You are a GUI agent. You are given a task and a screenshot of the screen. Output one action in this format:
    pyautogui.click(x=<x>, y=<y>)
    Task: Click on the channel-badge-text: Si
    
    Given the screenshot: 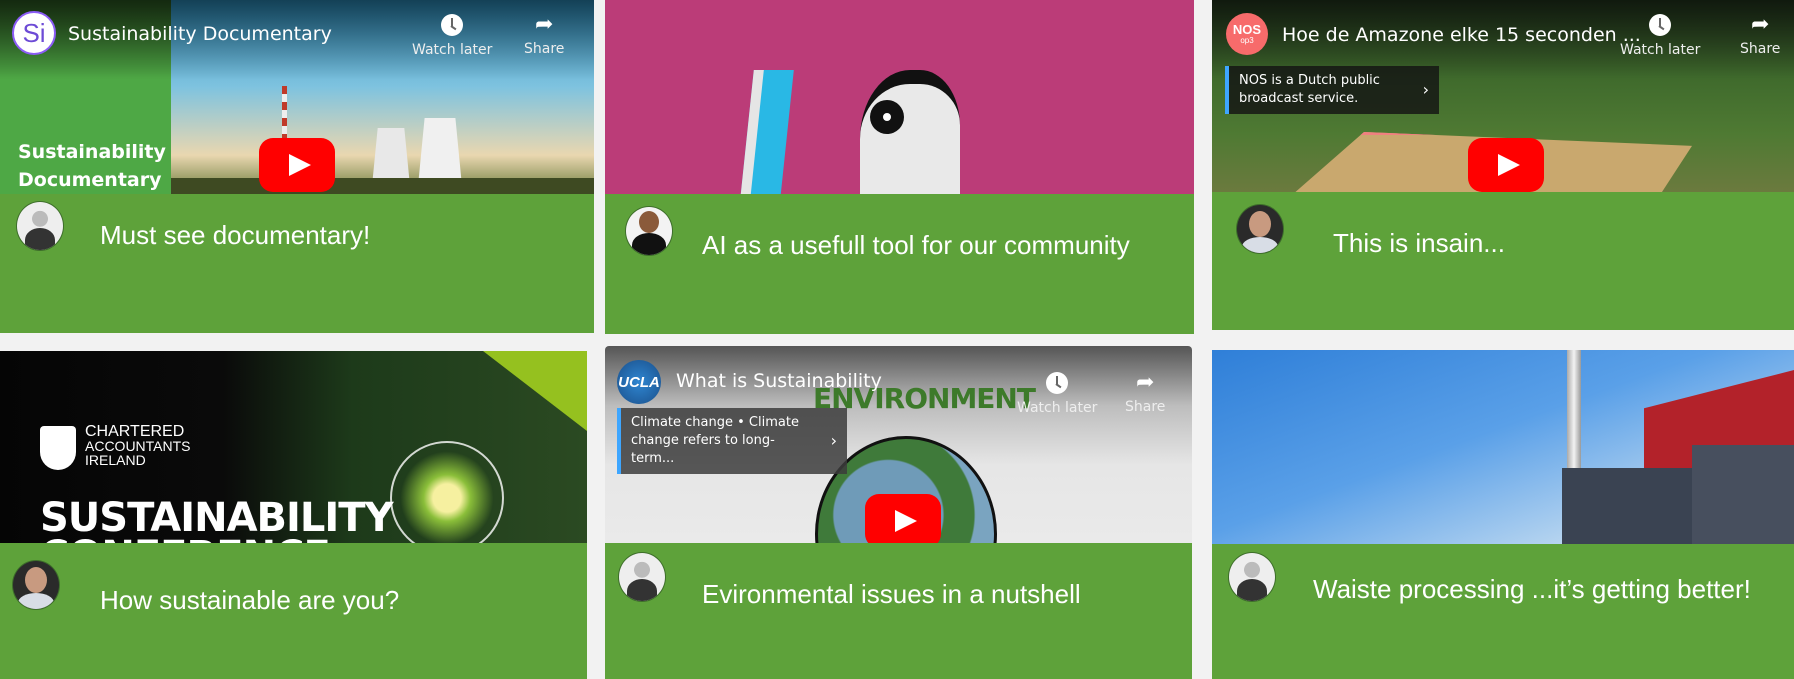 What is the action you would take?
    pyautogui.click(x=34, y=32)
    